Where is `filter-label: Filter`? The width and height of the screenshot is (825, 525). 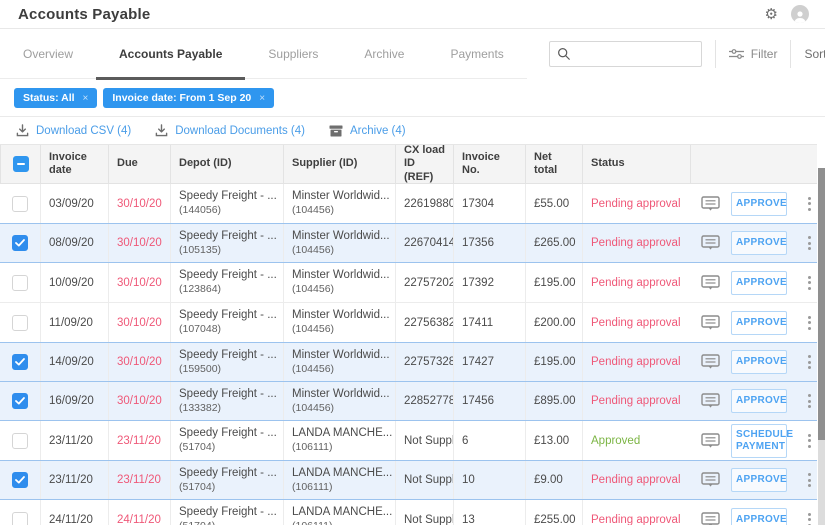 filter-label: Filter is located at coordinates (764, 54).